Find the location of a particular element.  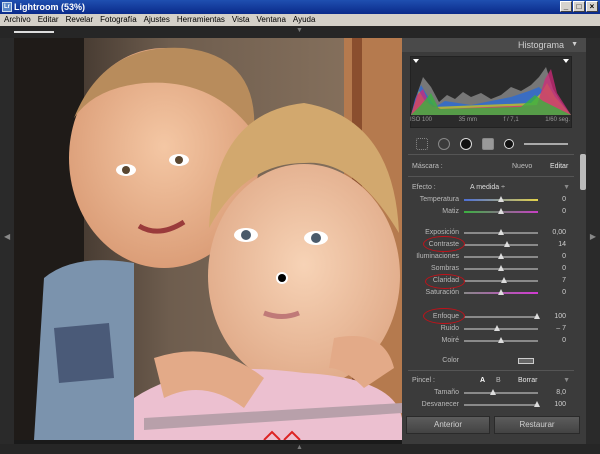

tool-strip is located at coordinates (491, 144).